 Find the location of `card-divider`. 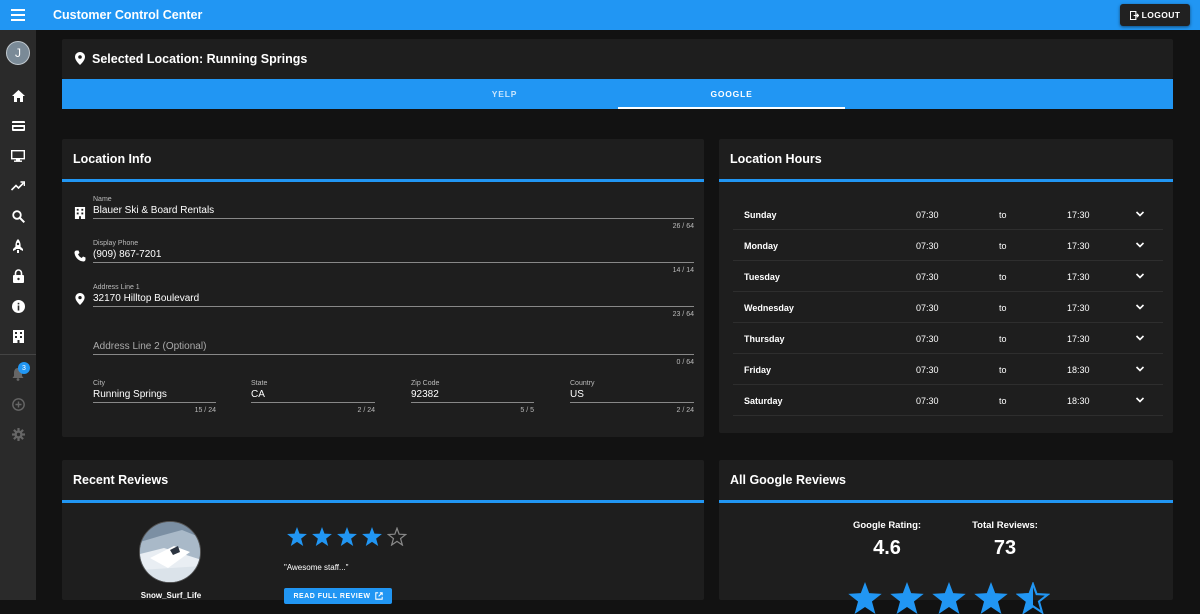

card-divider is located at coordinates (383, 501).